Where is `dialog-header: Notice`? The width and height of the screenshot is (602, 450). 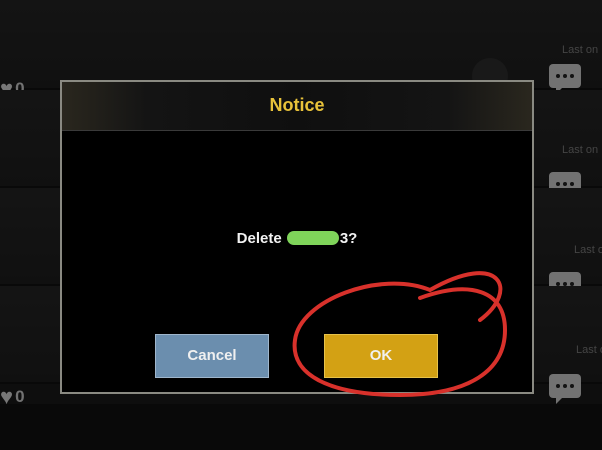
dialog-header: Notice is located at coordinates (297, 106).